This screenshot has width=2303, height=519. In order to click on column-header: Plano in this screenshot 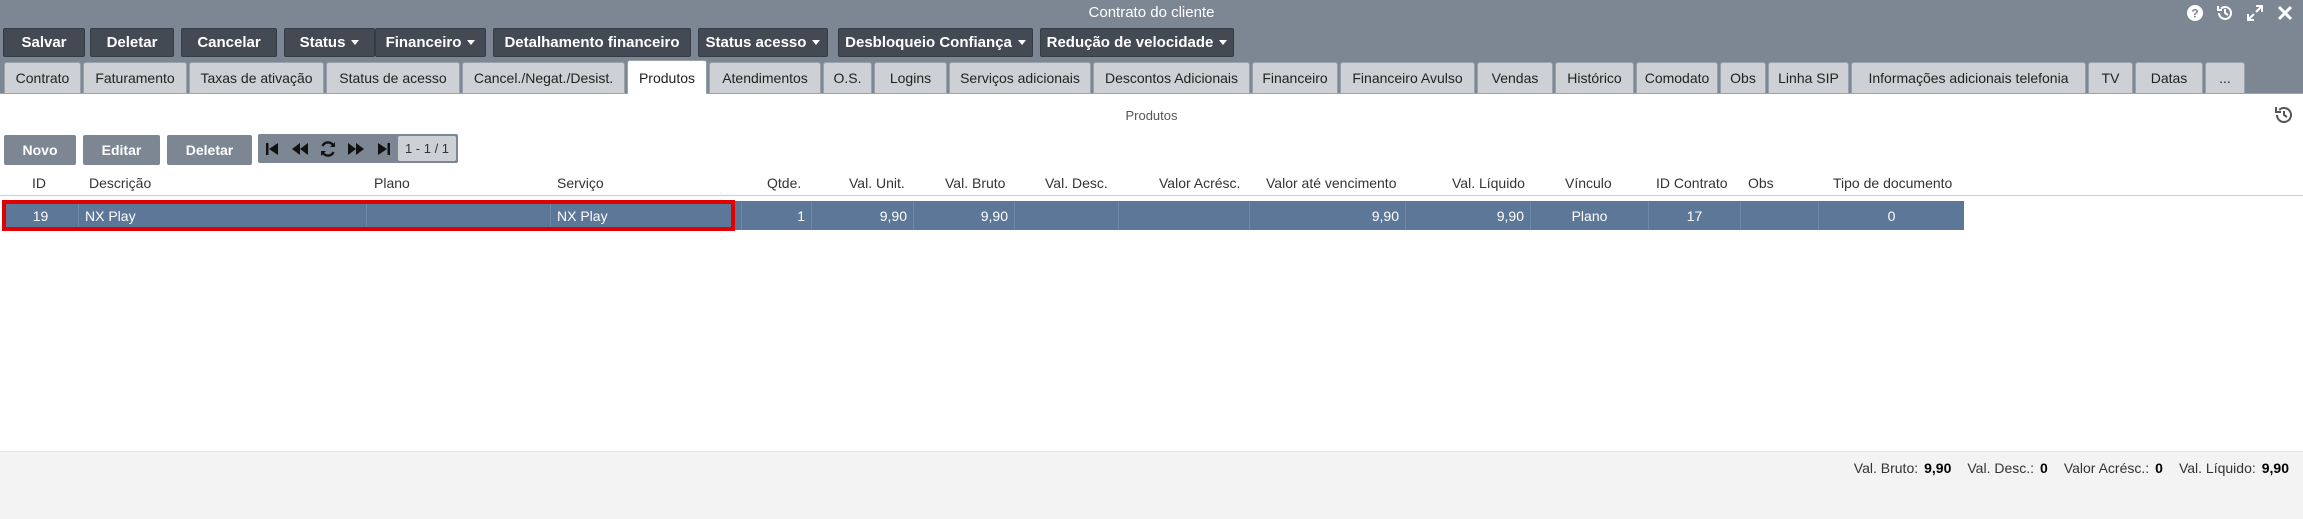, I will do `click(392, 183)`.